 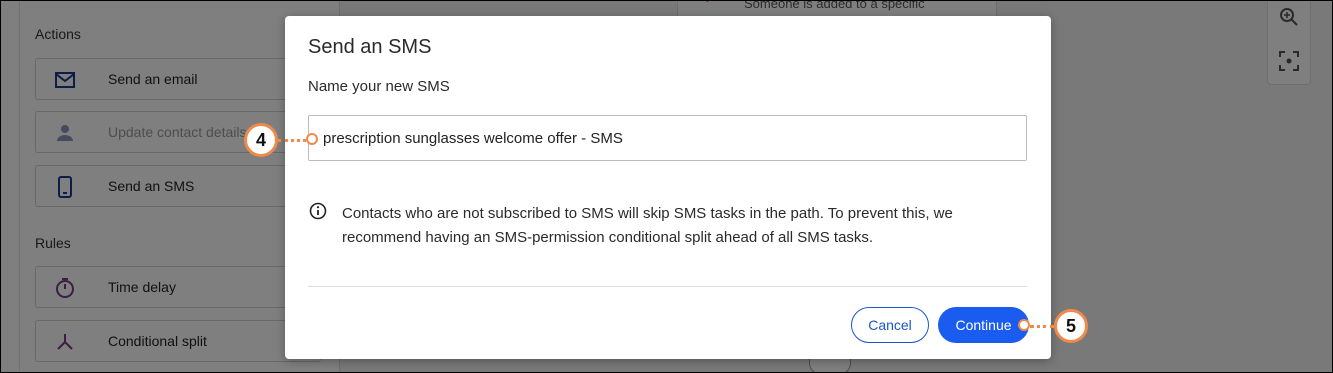 I want to click on cancel-button: Cancel, so click(x=890, y=325).